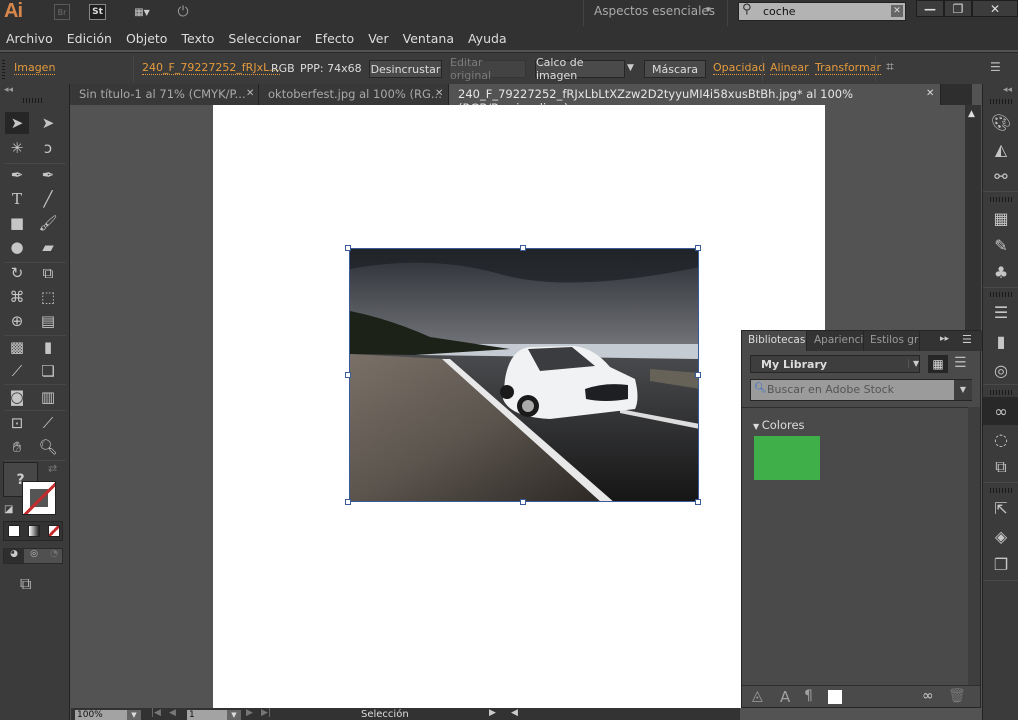 The height and width of the screenshot is (720, 1018). Describe the element at coordinates (17, 347) in the screenshot. I see `mesh-tool: ▩` at that location.